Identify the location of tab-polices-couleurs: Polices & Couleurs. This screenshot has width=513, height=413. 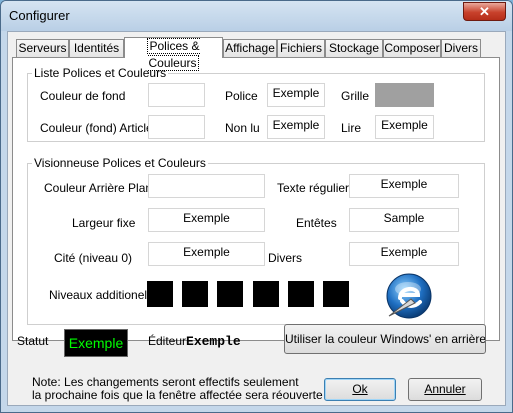
(173, 54).